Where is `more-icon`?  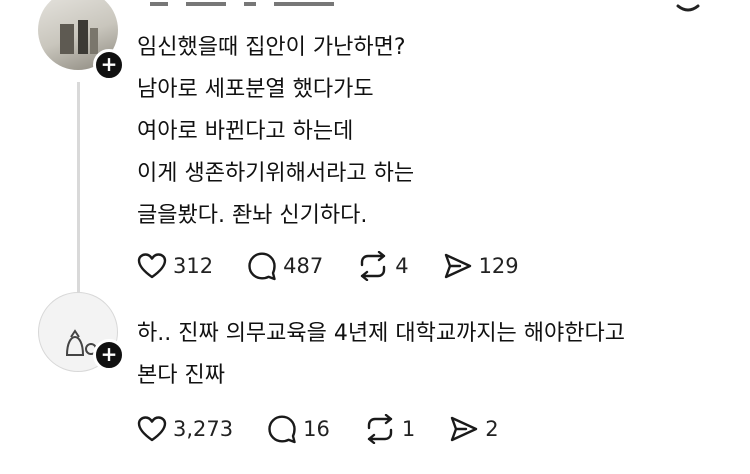
more-icon is located at coordinates (688, 7).